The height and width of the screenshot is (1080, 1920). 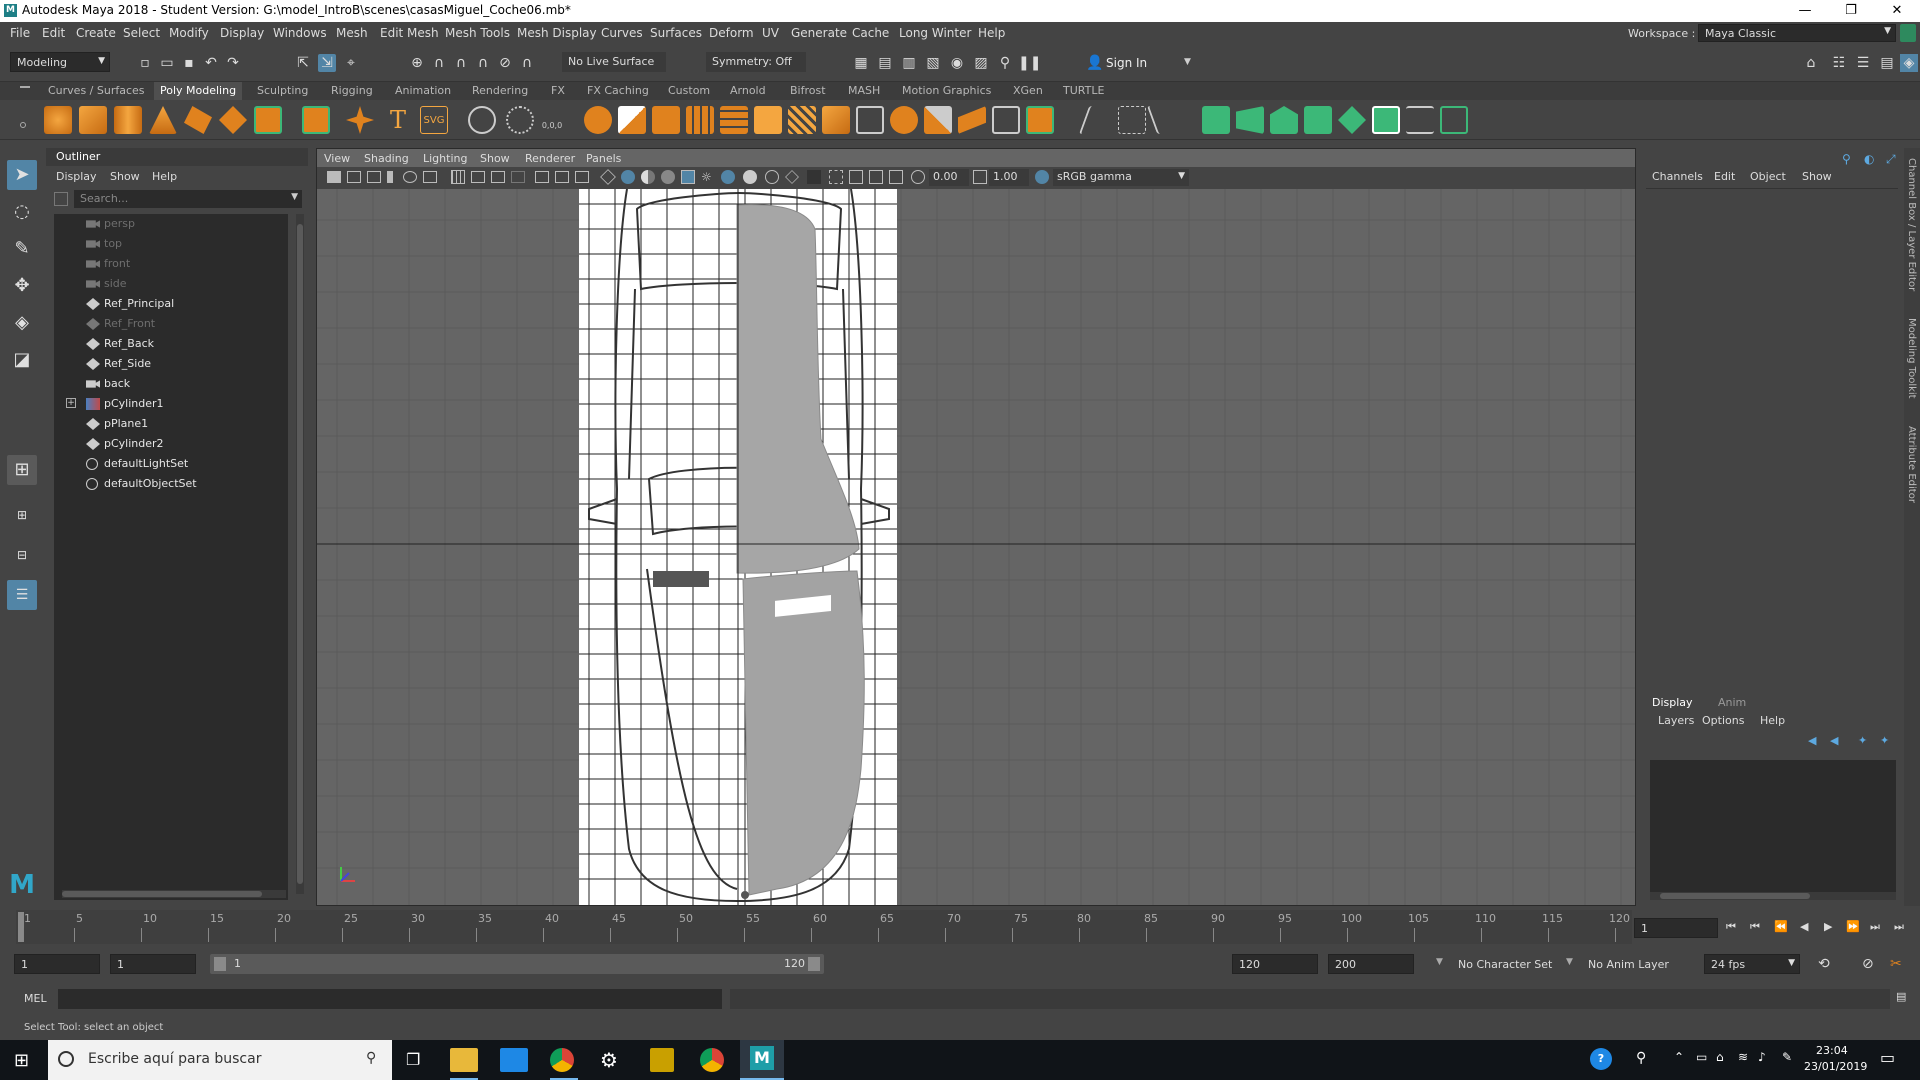 I want to click on channel-menu-object: Object, so click(x=1768, y=176).